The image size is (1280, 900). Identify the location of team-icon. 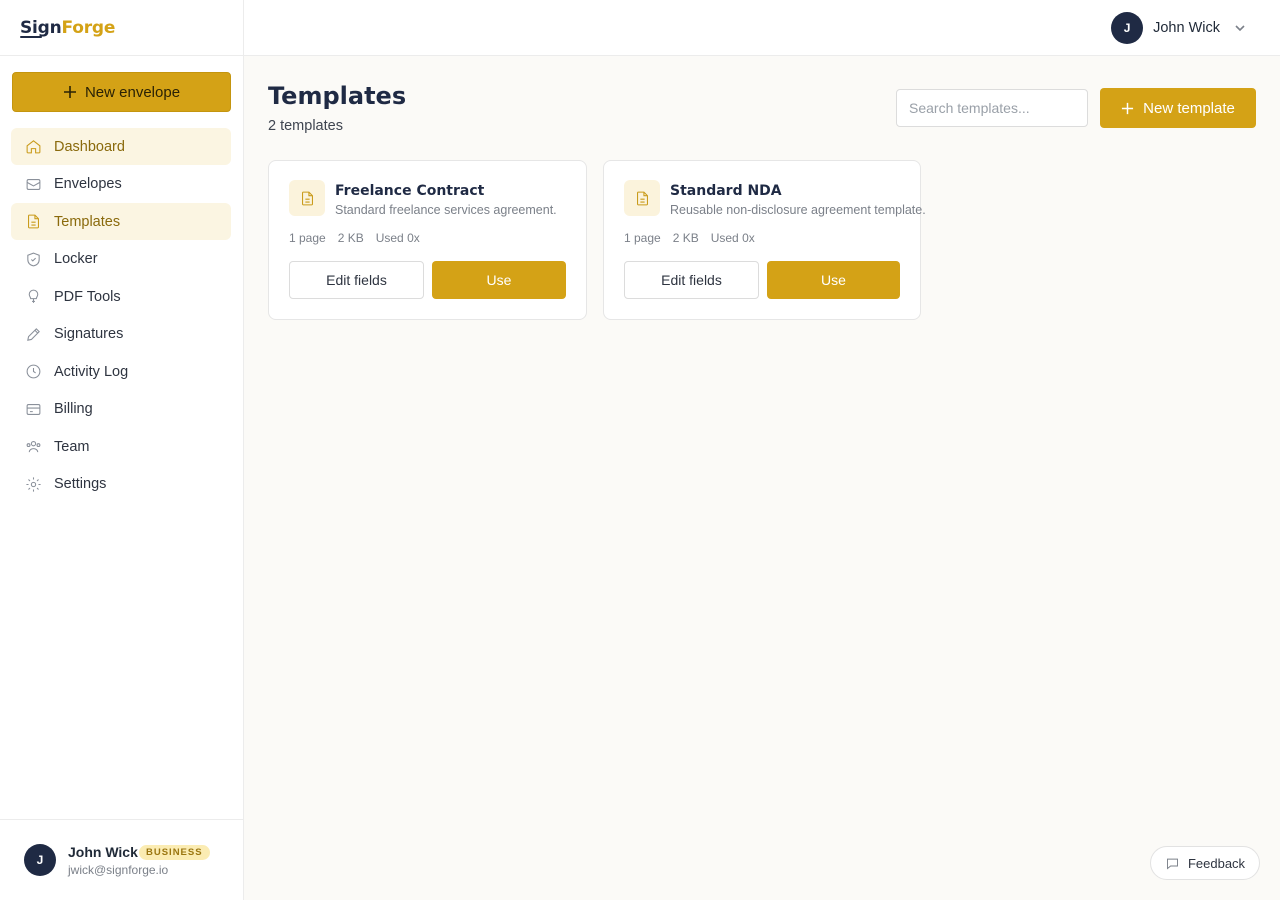
(33, 447).